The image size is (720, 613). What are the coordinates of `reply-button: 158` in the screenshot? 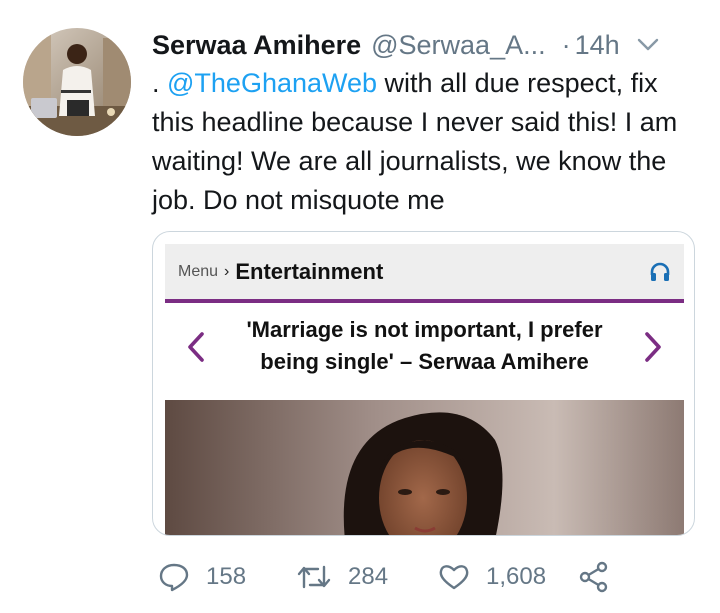 It's located at (227, 577).